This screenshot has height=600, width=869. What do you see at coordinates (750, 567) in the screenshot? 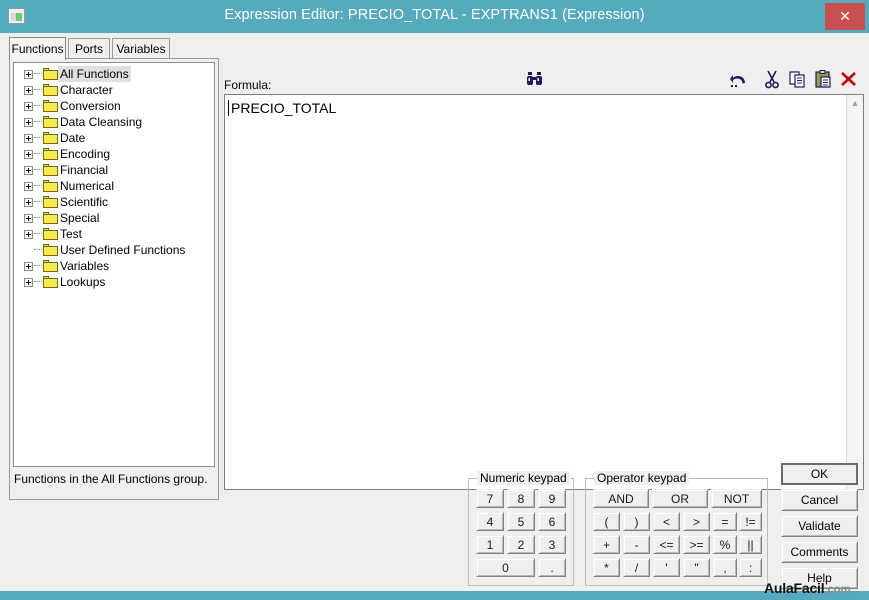
I see `key-colon: :` at bounding box center [750, 567].